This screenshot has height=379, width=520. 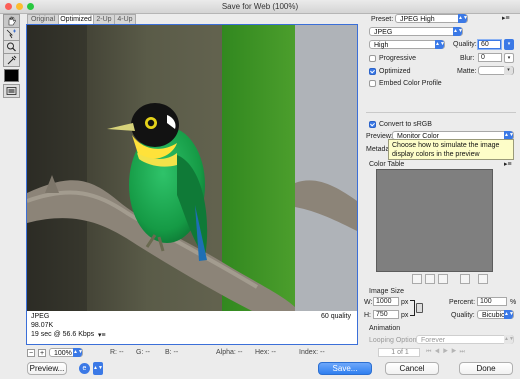 What do you see at coordinates (412, 368) in the screenshot?
I see `cancel-button: Cancel` at bounding box center [412, 368].